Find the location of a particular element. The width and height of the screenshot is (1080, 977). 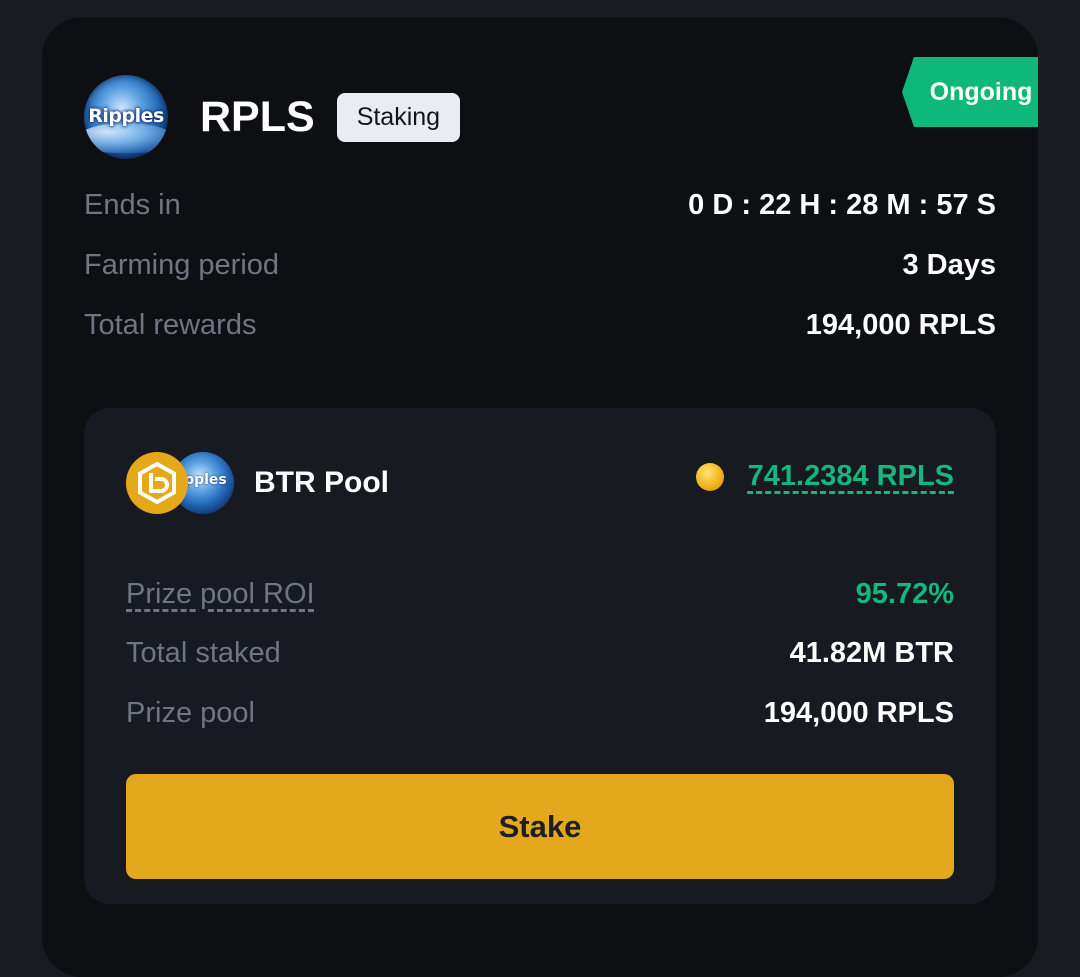

pool-reward: 741.2384 RPLS is located at coordinates (824, 476).